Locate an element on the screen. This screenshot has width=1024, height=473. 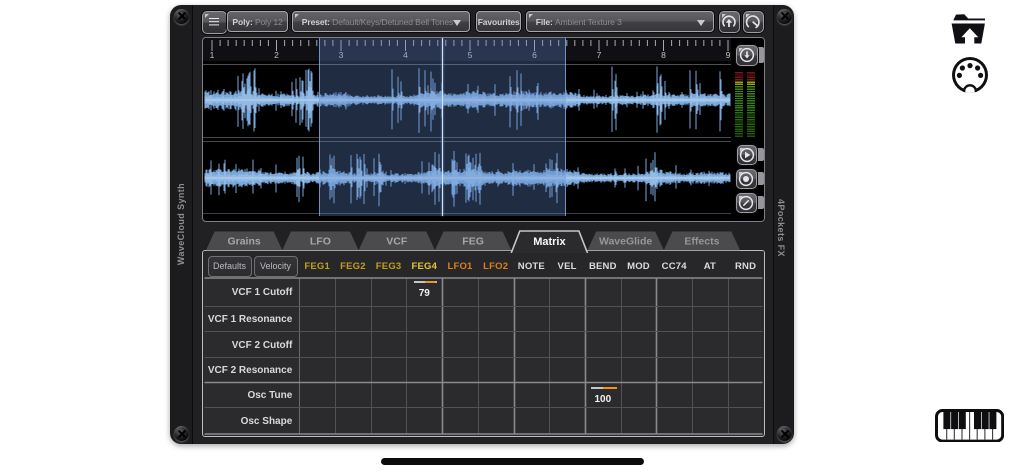
svg-text: LFO is located at coordinates (319, 242).